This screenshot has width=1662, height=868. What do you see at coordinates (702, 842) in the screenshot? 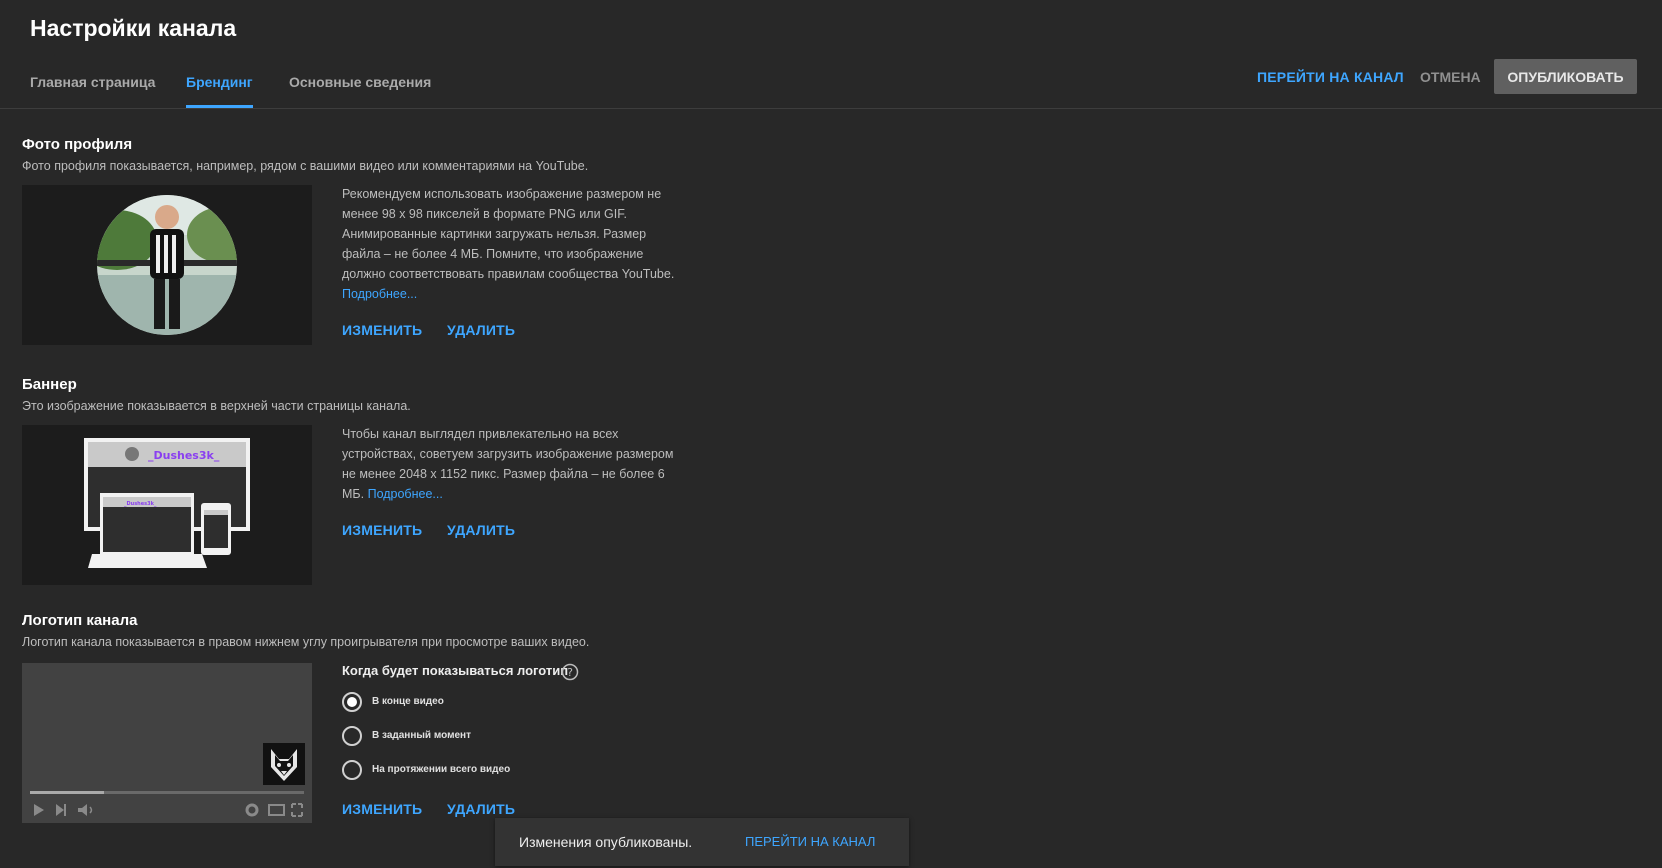
I see `toast-snackbar: Изменения опубликованы. ПЕРЕЙТИ НА КАНАЛ` at bounding box center [702, 842].